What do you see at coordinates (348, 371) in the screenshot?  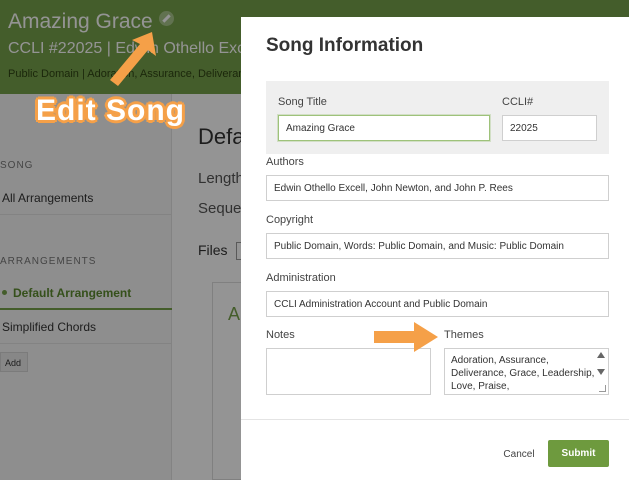 I see `notes-textarea` at bounding box center [348, 371].